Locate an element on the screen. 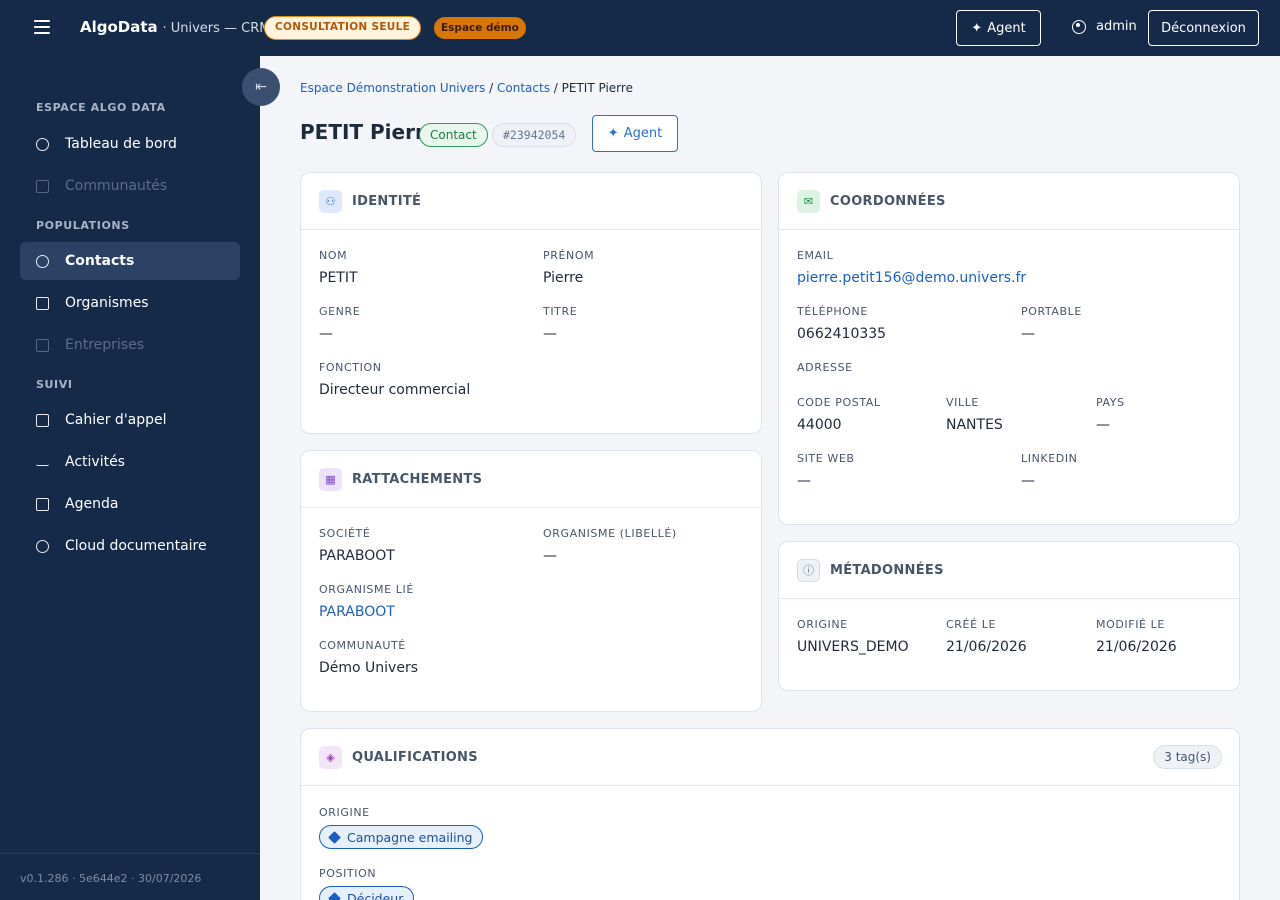  field-label: PAYS is located at coordinates (1110, 402).